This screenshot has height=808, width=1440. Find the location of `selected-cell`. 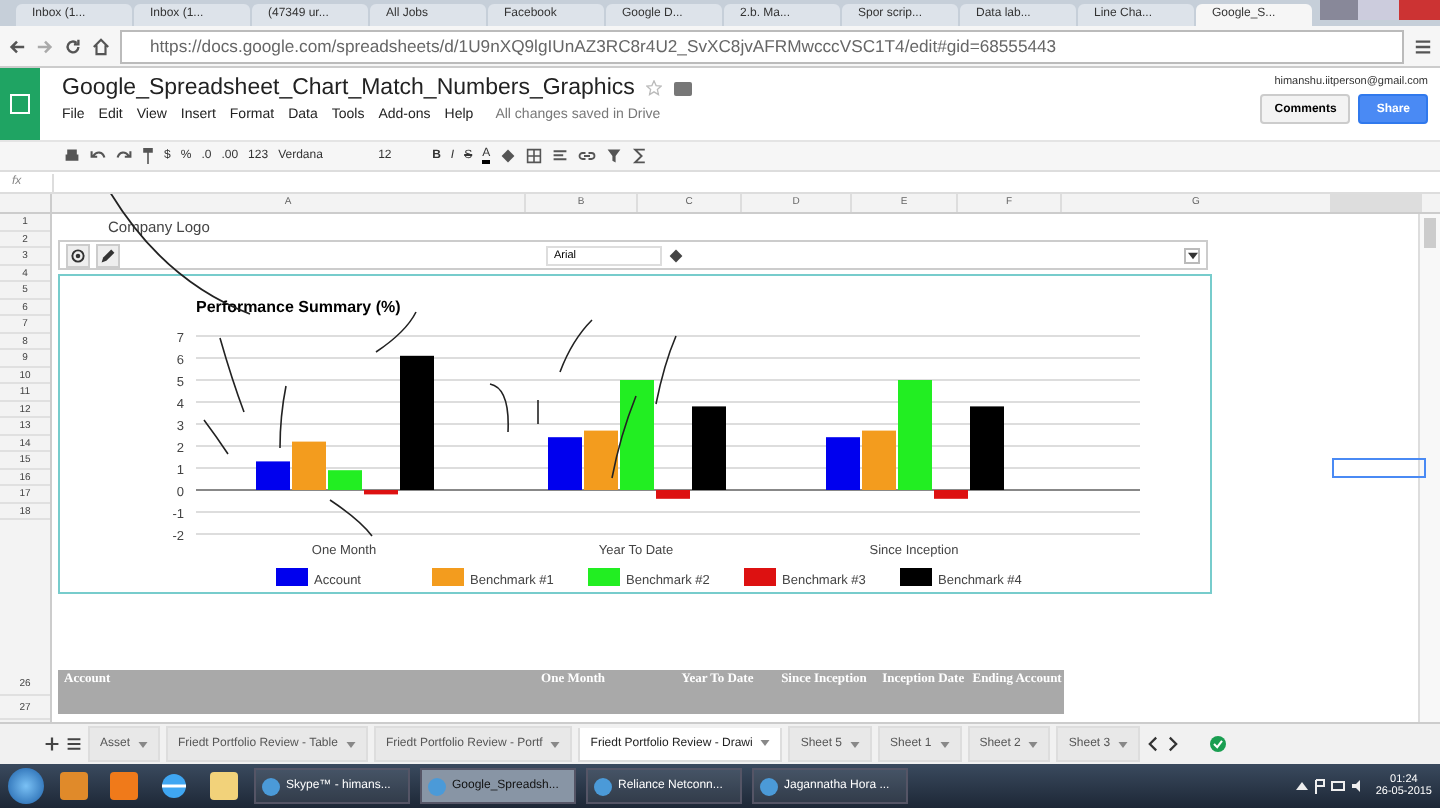

selected-cell is located at coordinates (1379, 468).